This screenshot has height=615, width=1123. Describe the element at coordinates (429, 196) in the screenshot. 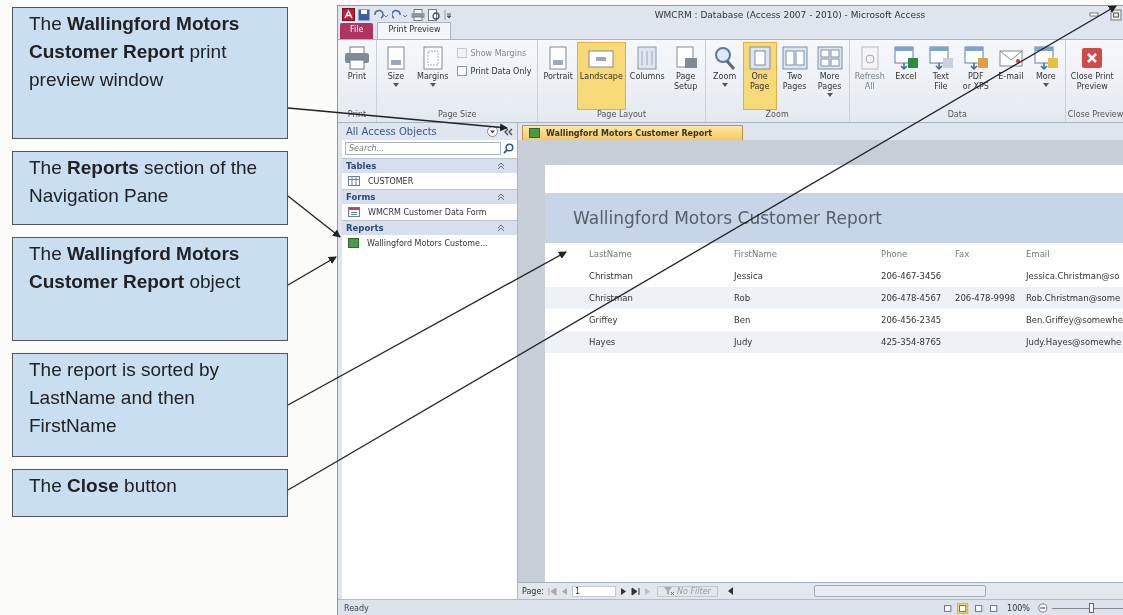

I see `section-header: Forms` at that location.